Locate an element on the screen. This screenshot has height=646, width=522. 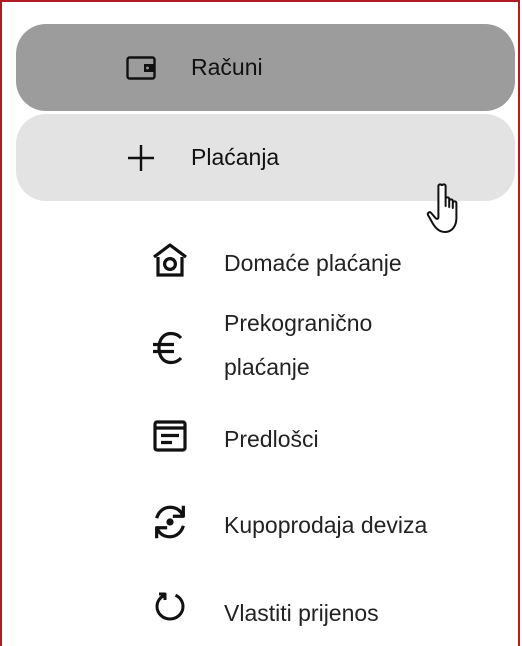
submenu-item-kupoprodaja-deviza: Kupoprodaja deviza is located at coordinates (327, 524).